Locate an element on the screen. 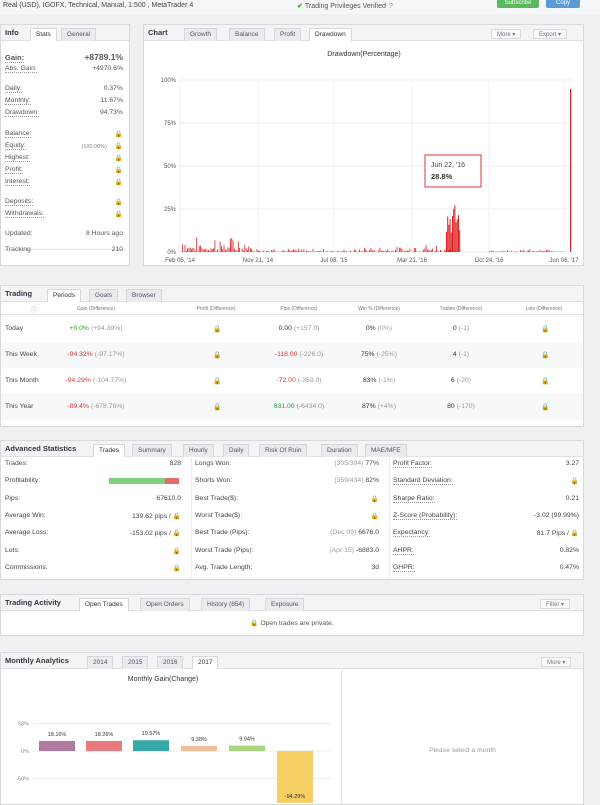  subscribe-button: Subscribe is located at coordinates (518, 4).